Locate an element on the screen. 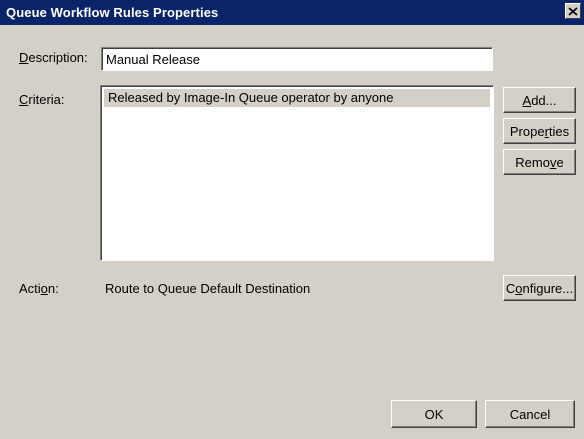 The width and height of the screenshot is (584, 439). action-label: Action: is located at coordinates (39, 288).